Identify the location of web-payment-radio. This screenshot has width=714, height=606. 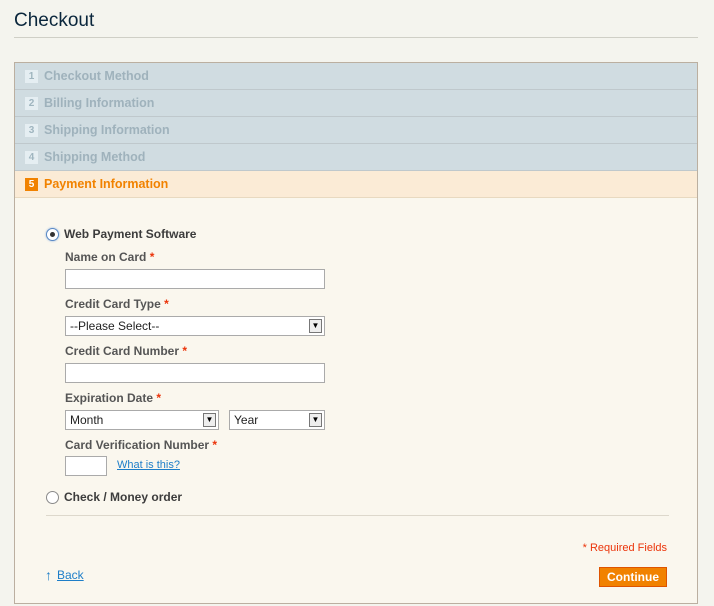
(52, 234).